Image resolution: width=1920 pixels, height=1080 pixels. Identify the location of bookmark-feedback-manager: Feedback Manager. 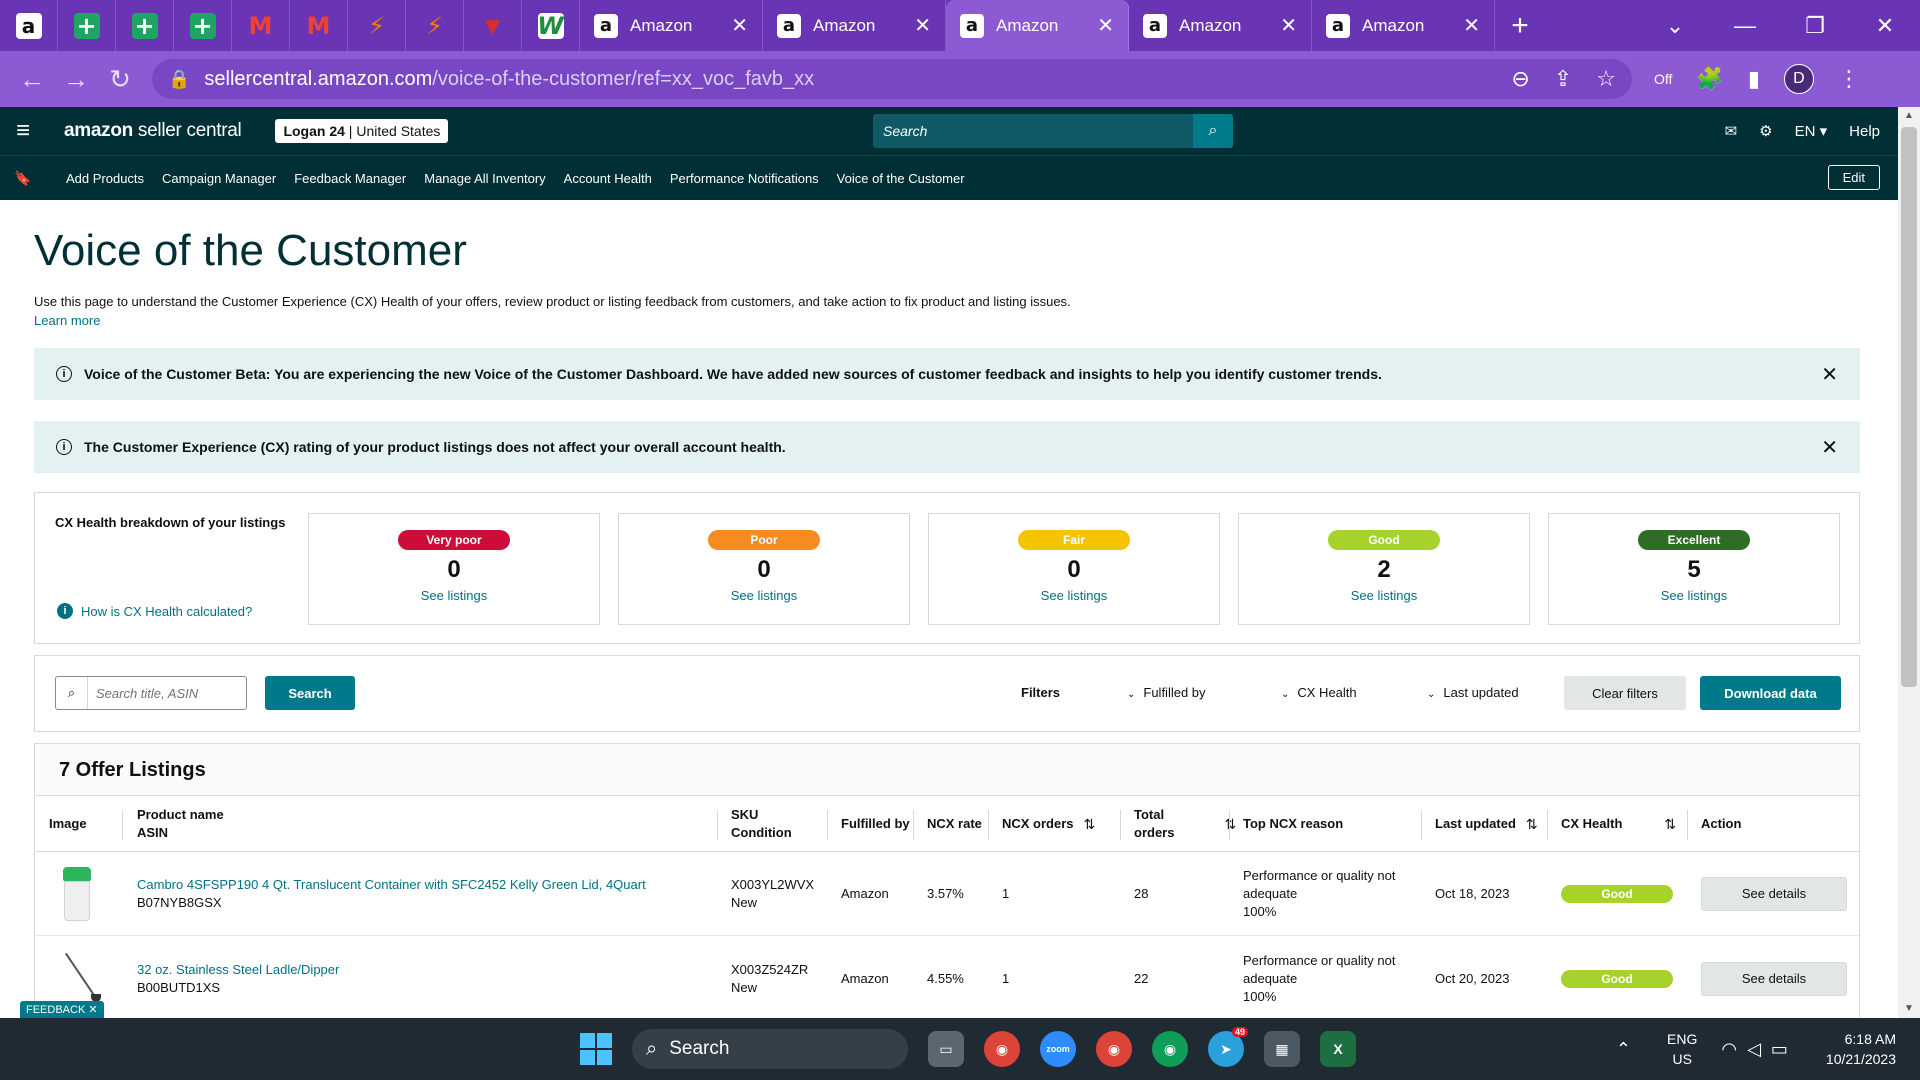
(350, 178).